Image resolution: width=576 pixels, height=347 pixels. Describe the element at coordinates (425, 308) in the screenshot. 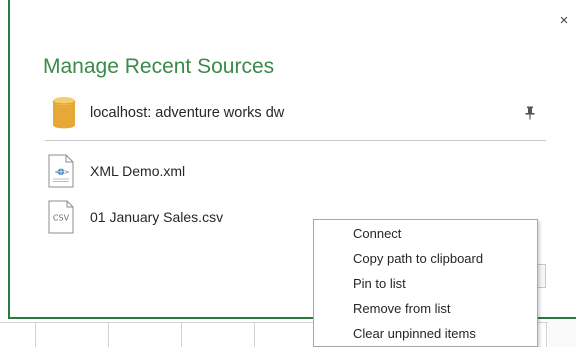

I see `menu-item-remove-from-list: Remove from list` at that location.